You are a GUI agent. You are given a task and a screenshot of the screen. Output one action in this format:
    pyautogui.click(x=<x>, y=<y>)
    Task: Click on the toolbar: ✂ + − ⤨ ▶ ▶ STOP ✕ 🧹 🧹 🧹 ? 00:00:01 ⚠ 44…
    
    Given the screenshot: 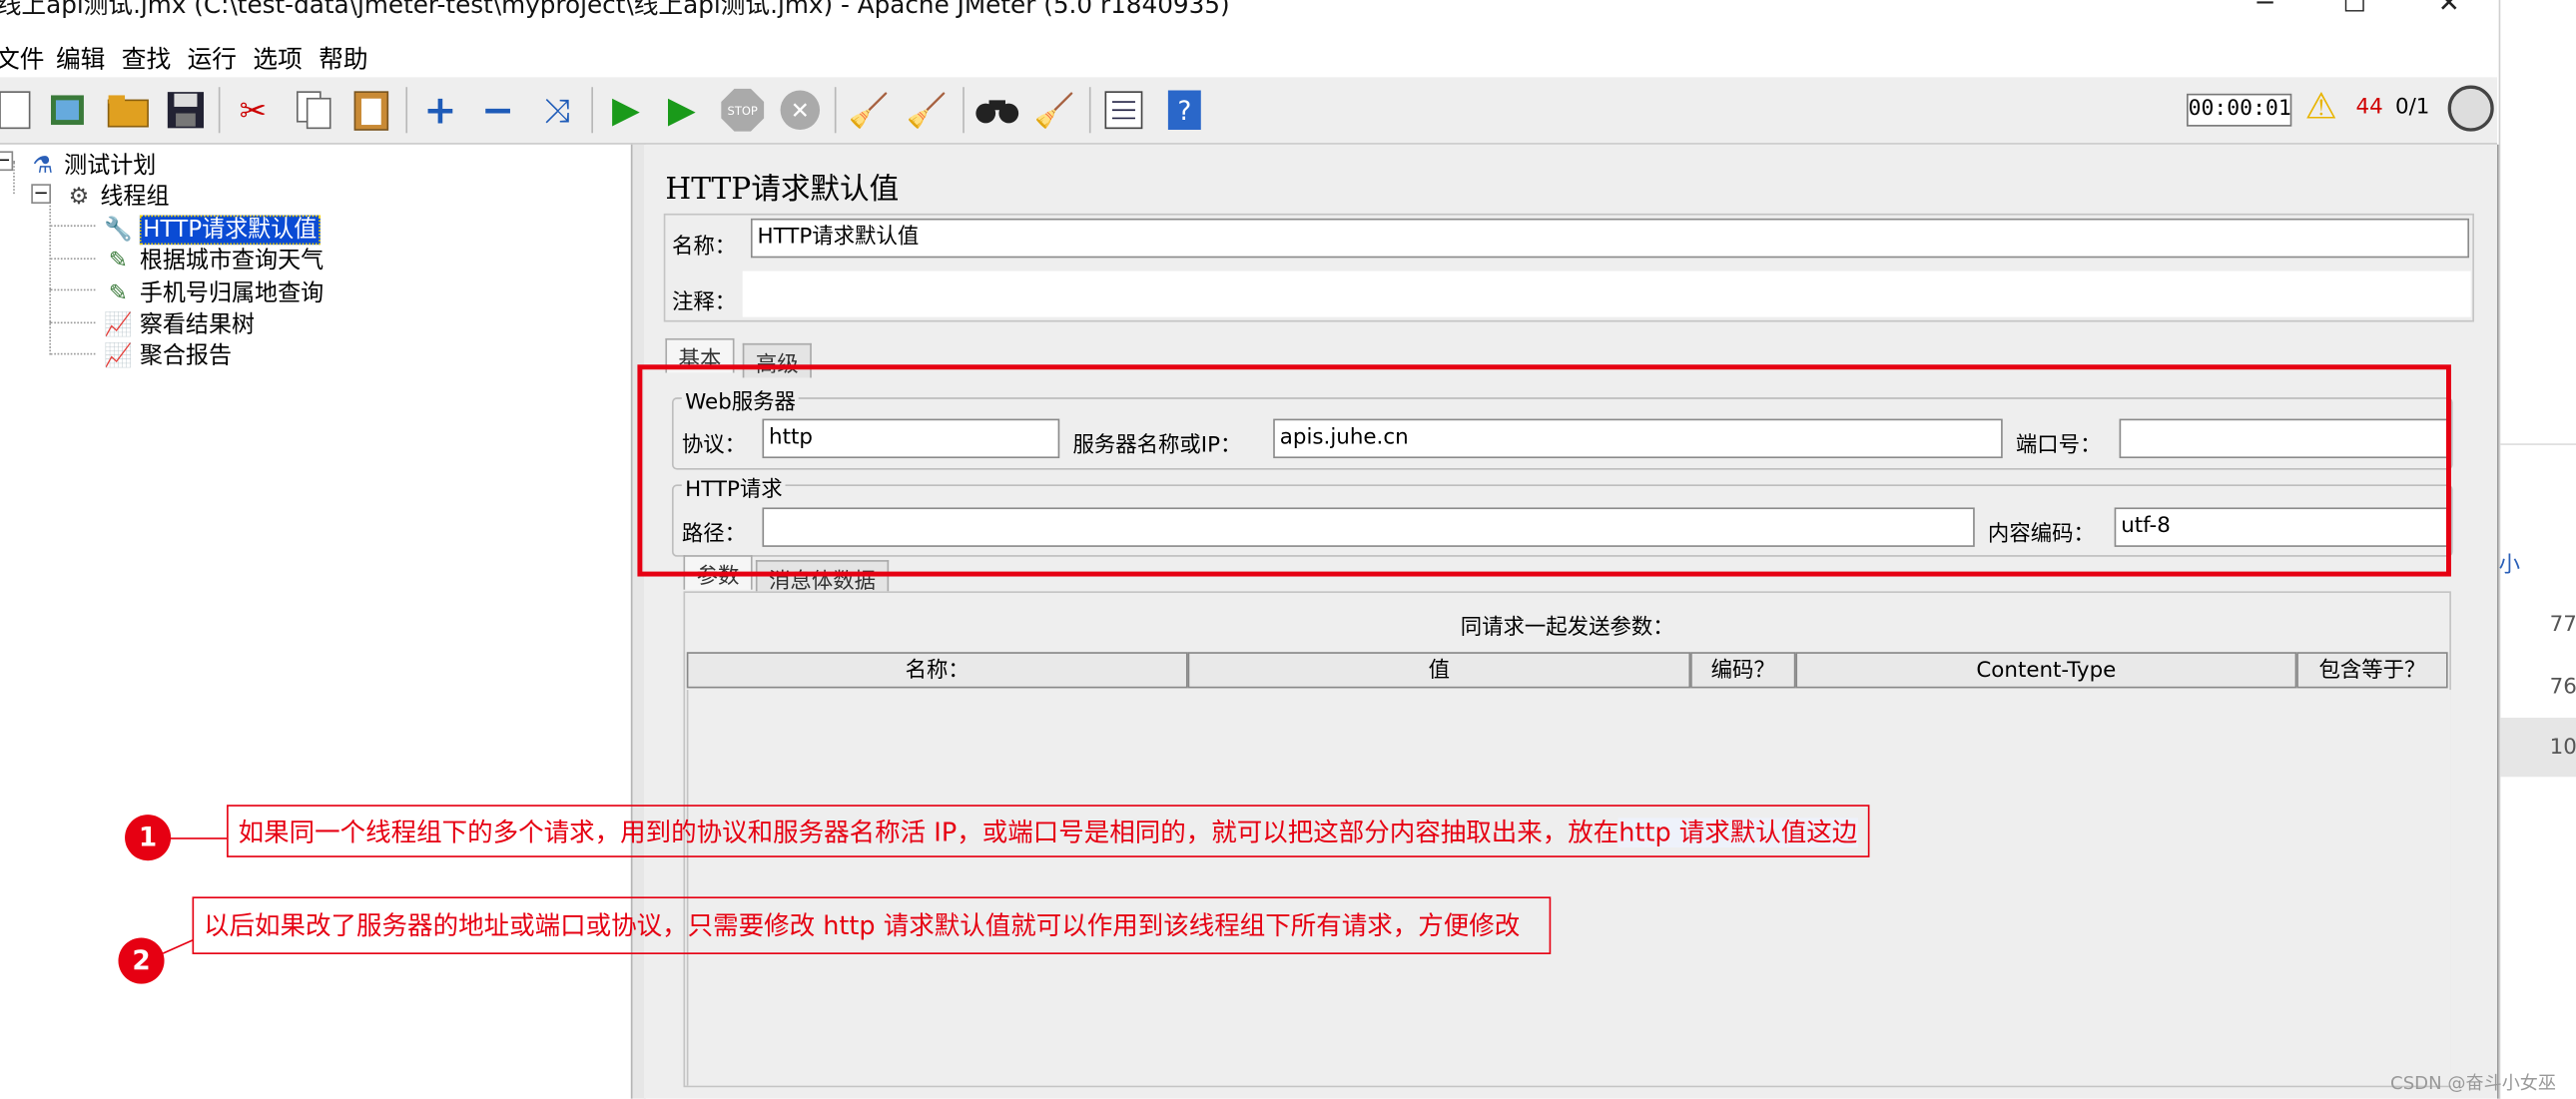 What is the action you would take?
    pyautogui.click(x=1249, y=111)
    